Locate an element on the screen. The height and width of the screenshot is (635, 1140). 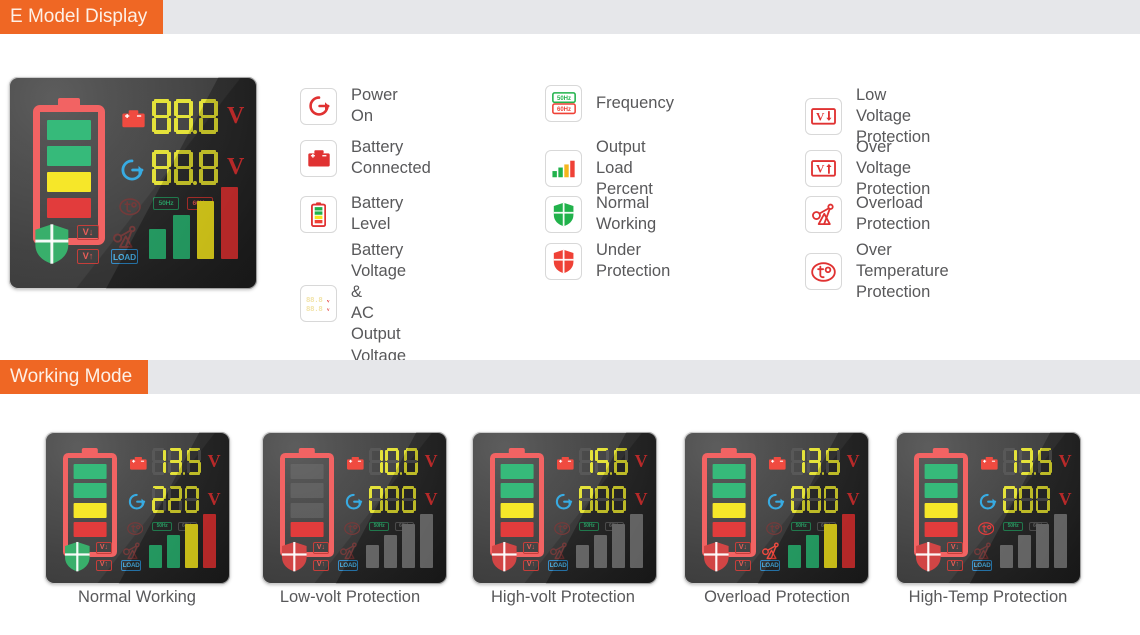
working-mode-section-title: Working Mode is located at coordinates (74, 377).